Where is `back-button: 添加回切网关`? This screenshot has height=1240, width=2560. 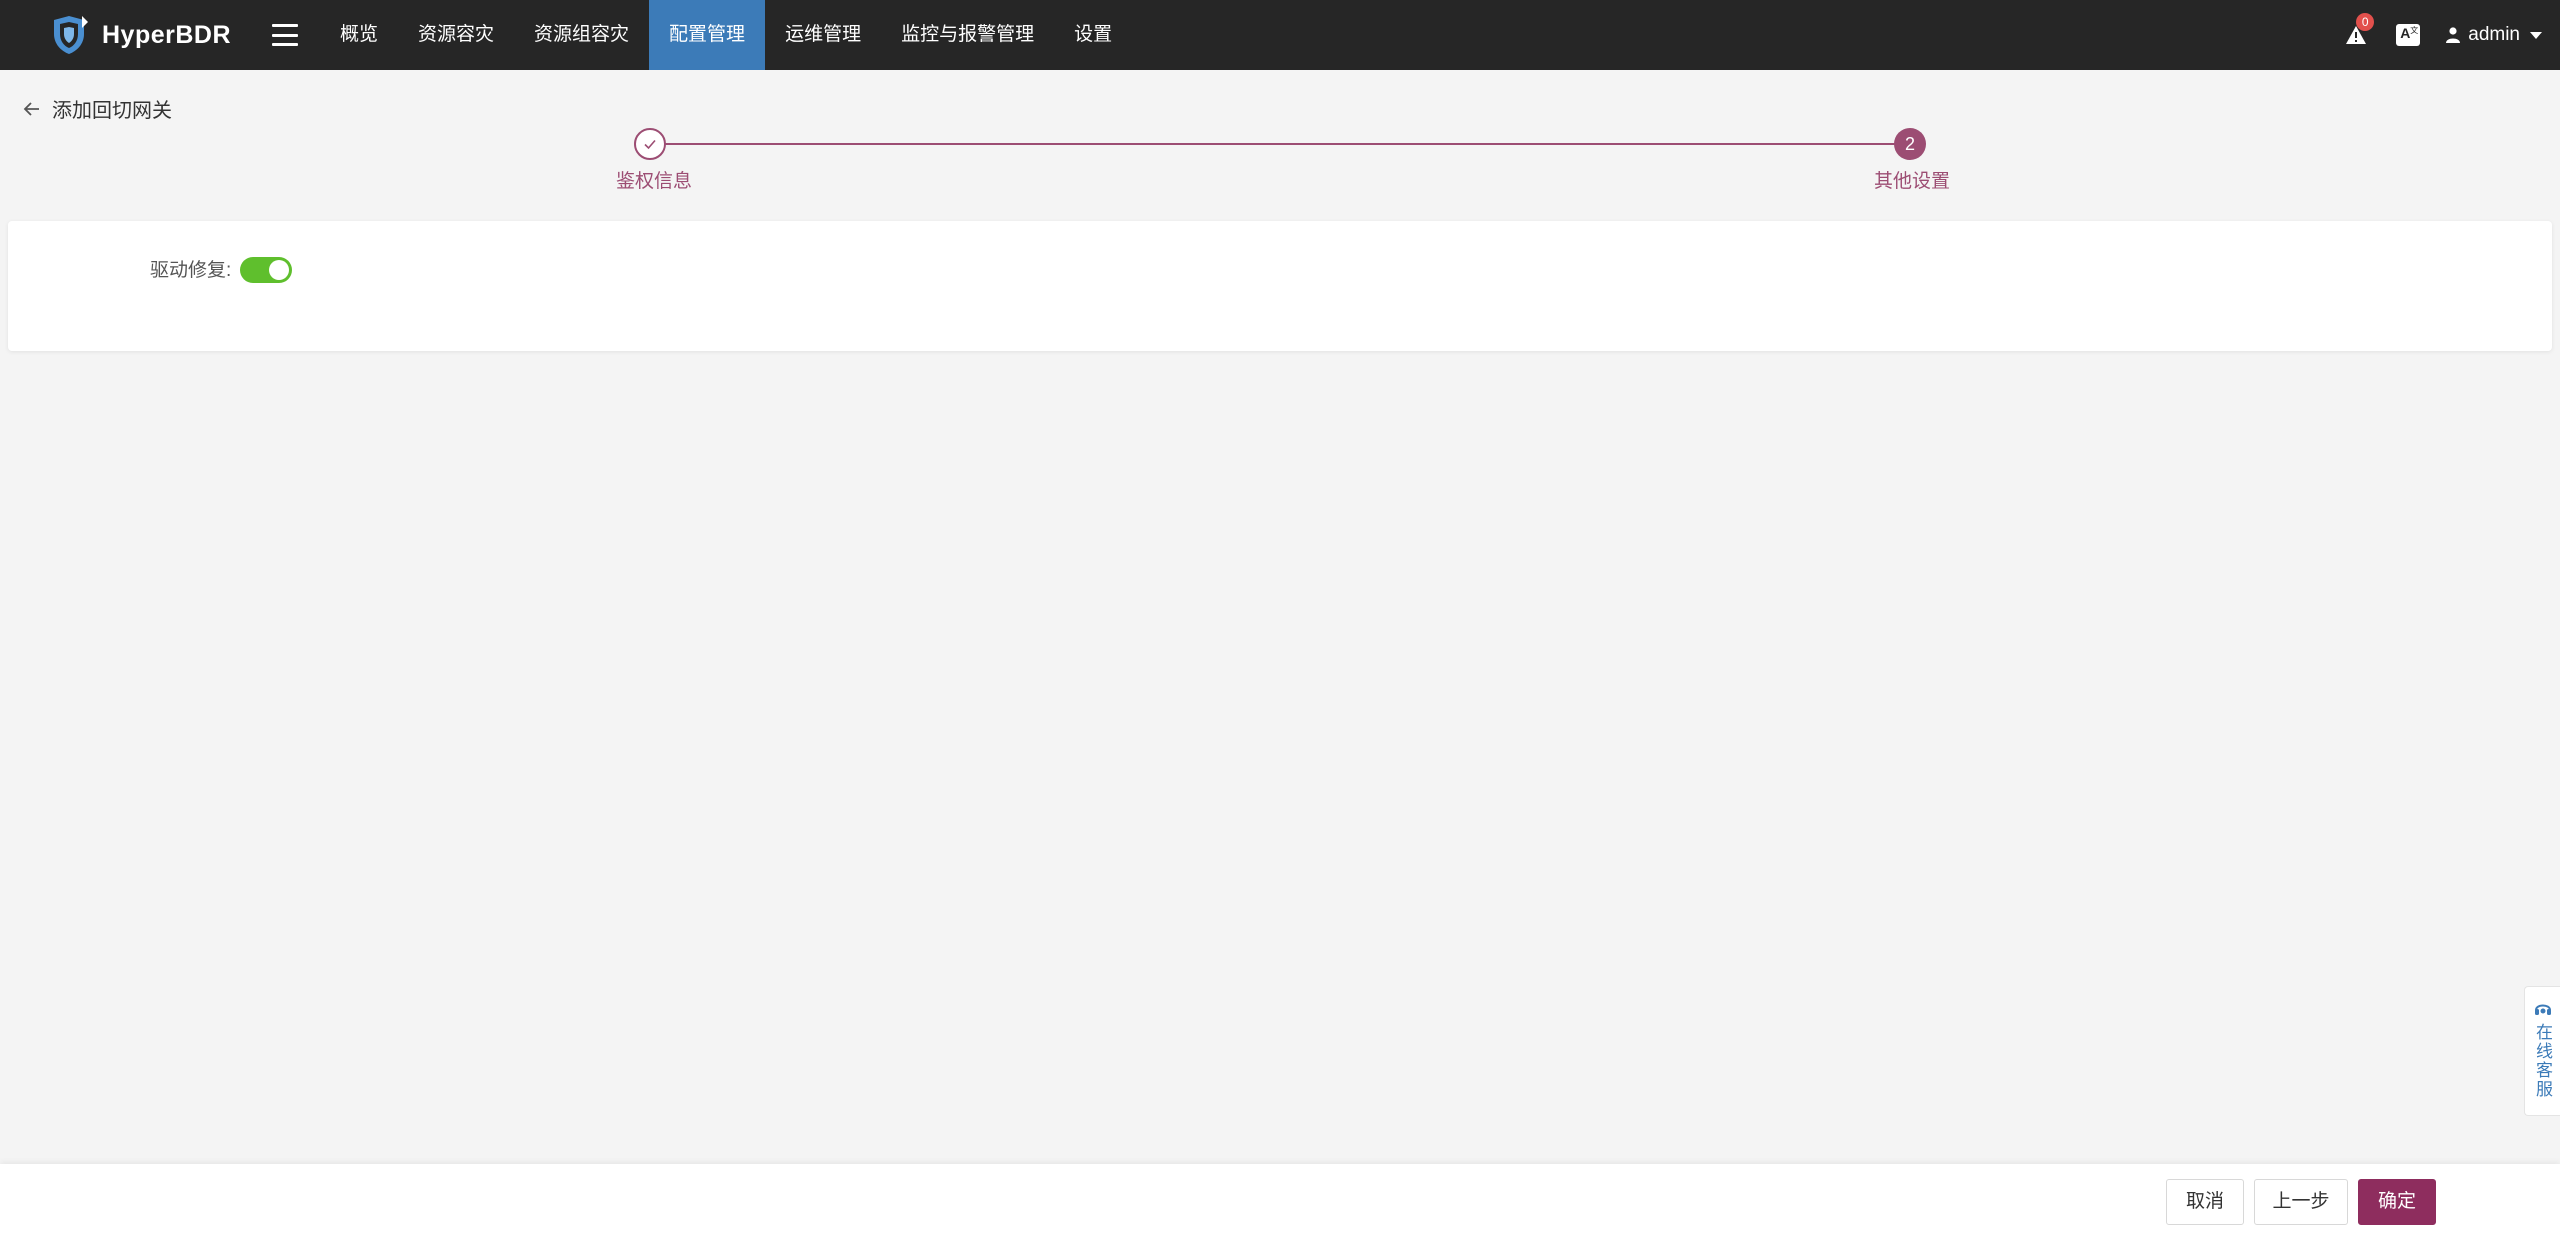
back-button: 添加回切网关 is located at coordinates (97, 108).